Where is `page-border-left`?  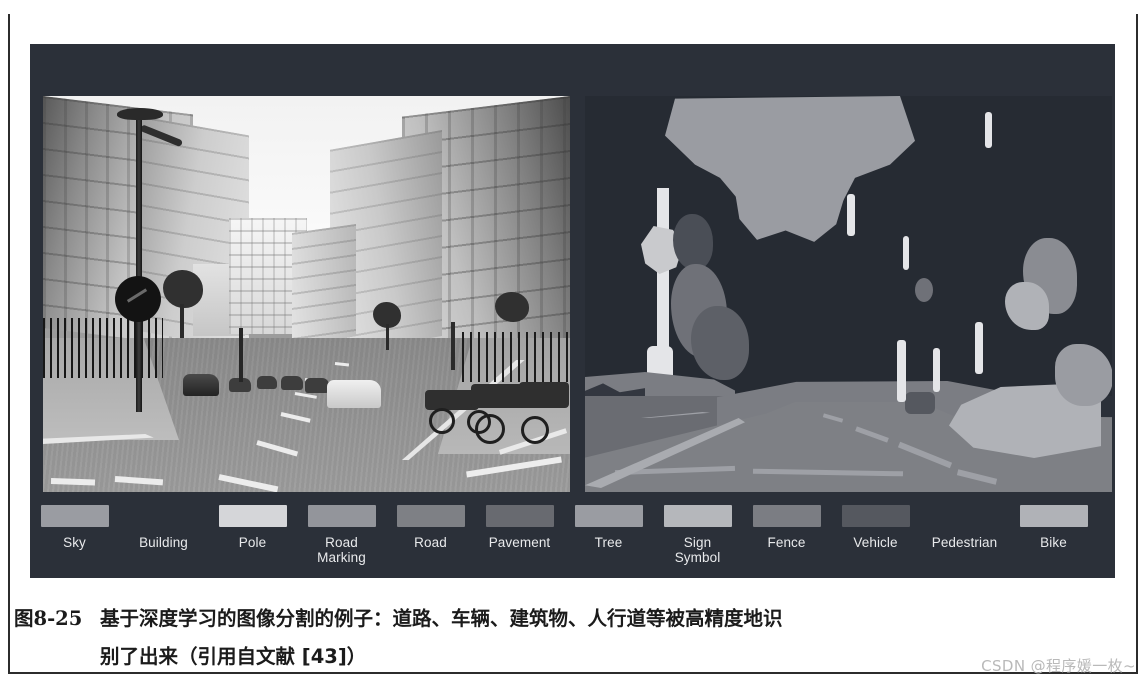
page-border-left is located at coordinates (9, 344).